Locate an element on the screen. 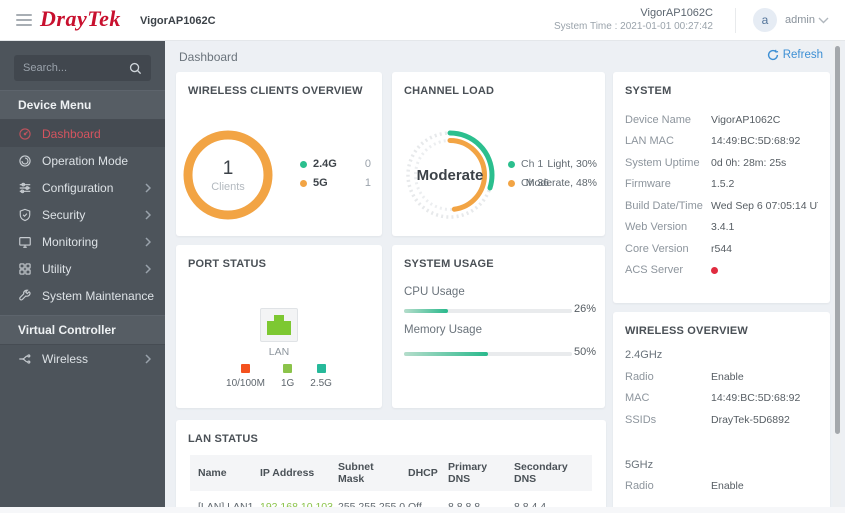 Image resolution: width=845 pixels, height=513 pixels. dashboard-icon is located at coordinates (25, 133).